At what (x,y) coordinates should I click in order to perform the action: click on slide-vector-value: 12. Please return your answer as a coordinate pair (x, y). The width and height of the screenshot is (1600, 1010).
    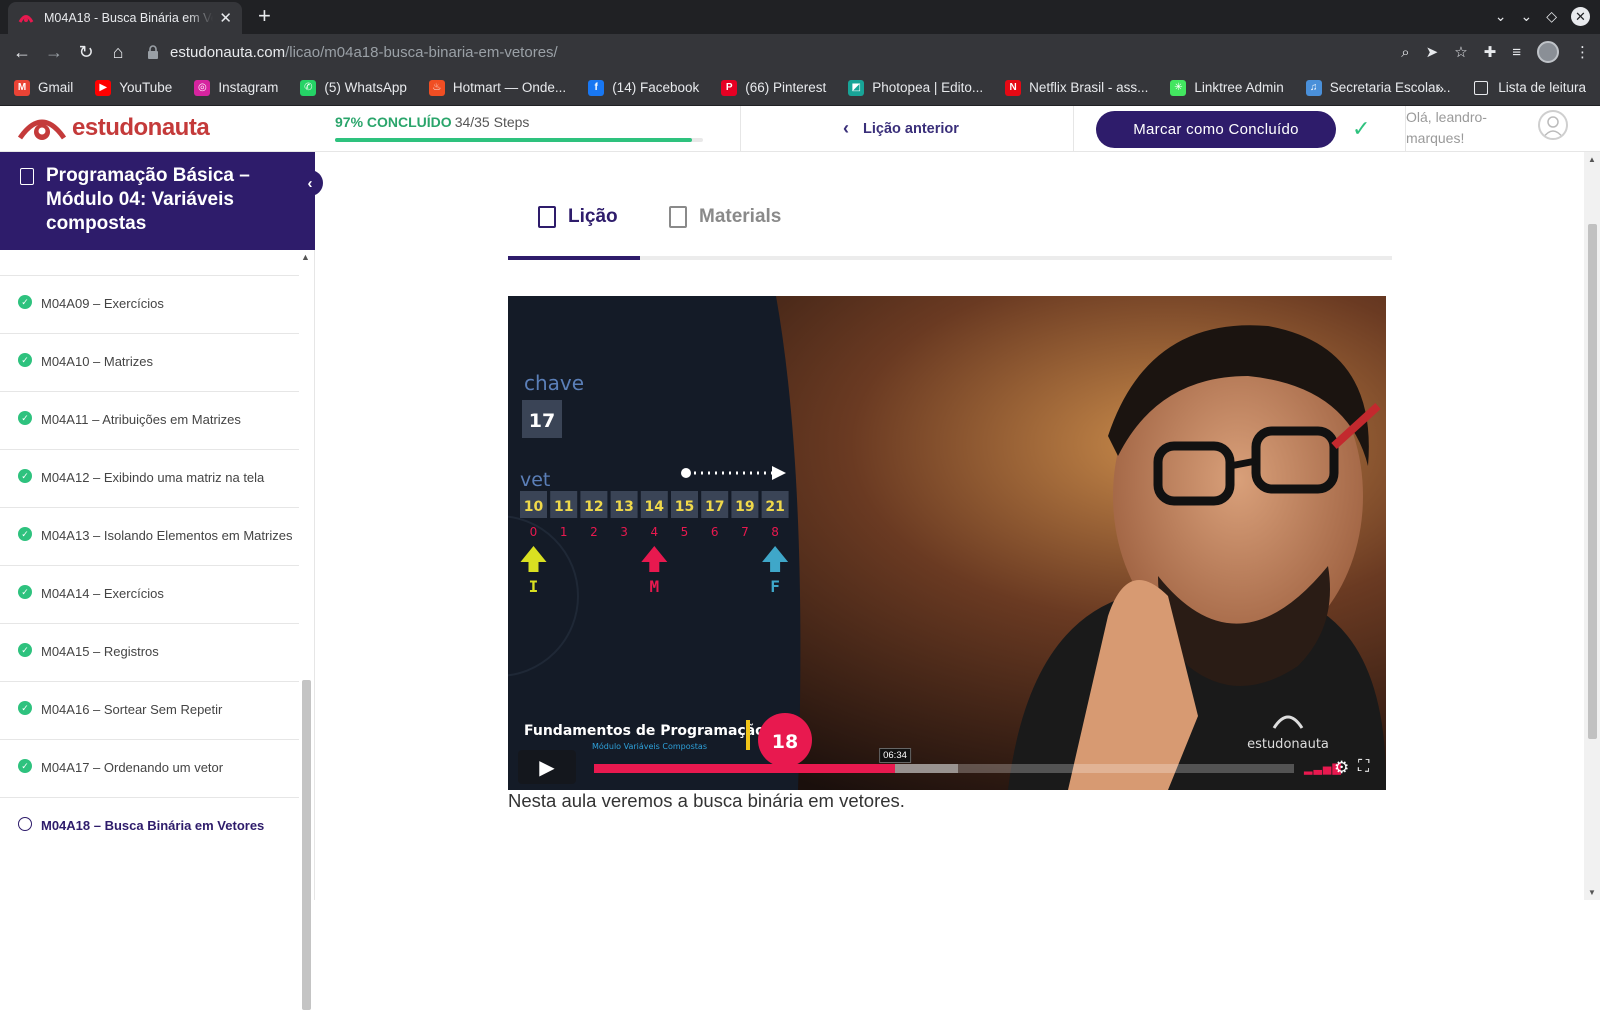
    Looking at the image, I should click on (593, 507).